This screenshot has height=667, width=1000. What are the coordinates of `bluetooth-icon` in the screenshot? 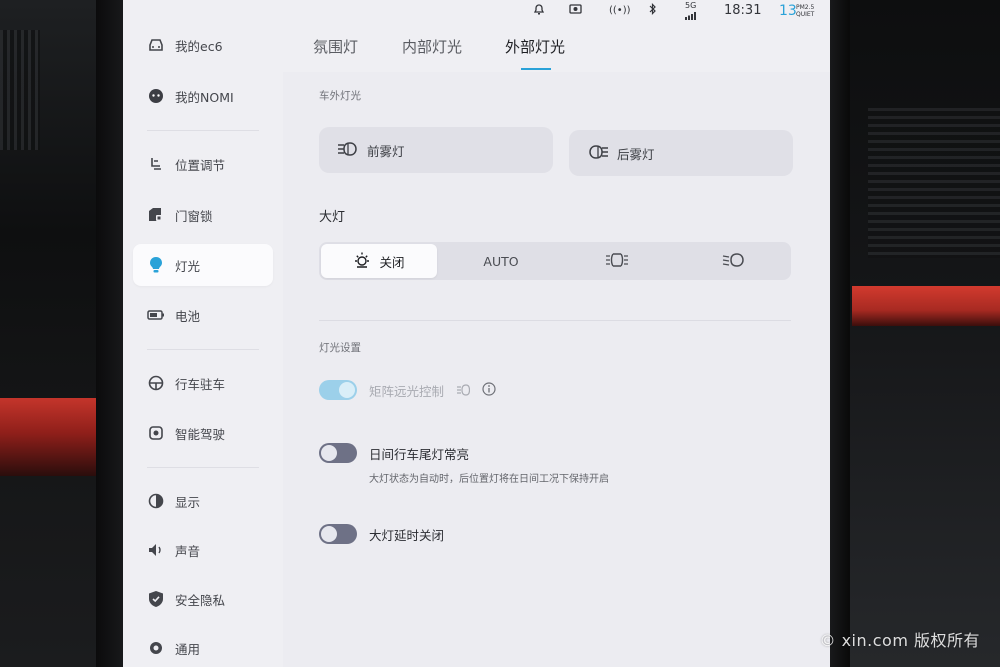 It's located at (653, 11).